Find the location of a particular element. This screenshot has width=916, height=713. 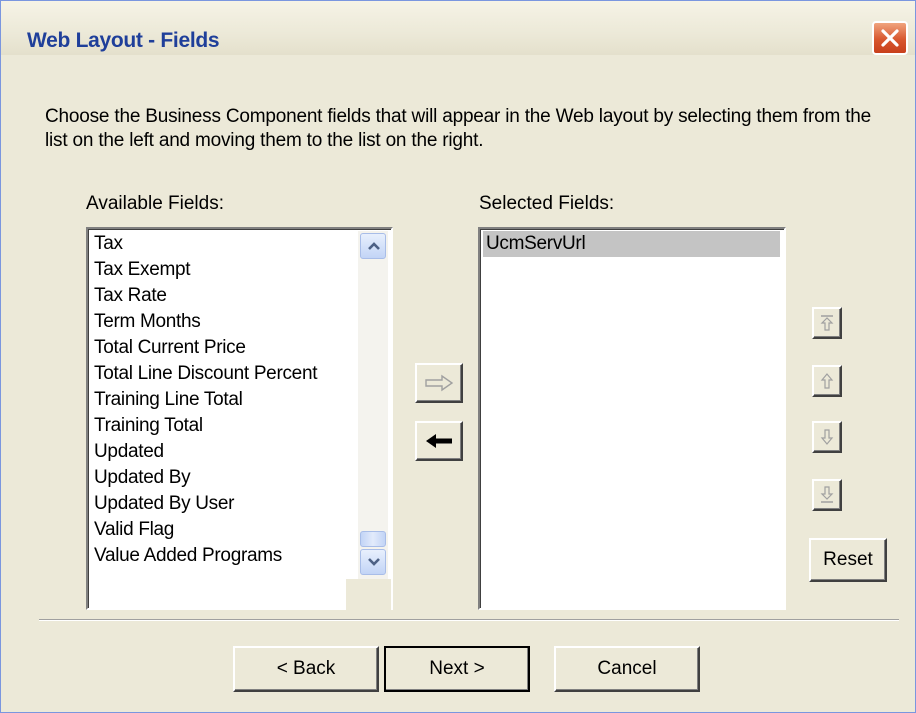

close-icon is located at coordinates (890, 38).